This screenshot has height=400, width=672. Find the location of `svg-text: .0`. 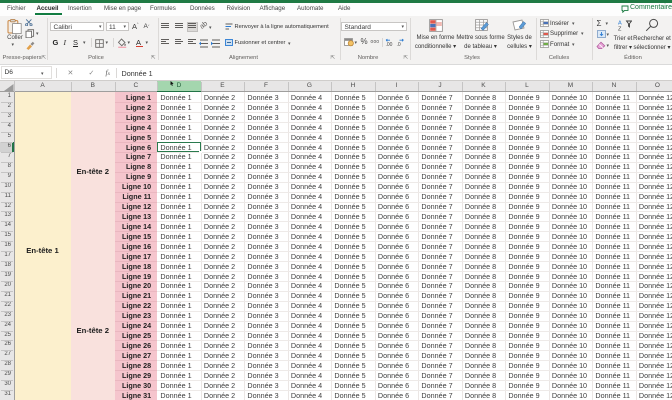

svg-text: .0 is located at coordinates (399, 44).